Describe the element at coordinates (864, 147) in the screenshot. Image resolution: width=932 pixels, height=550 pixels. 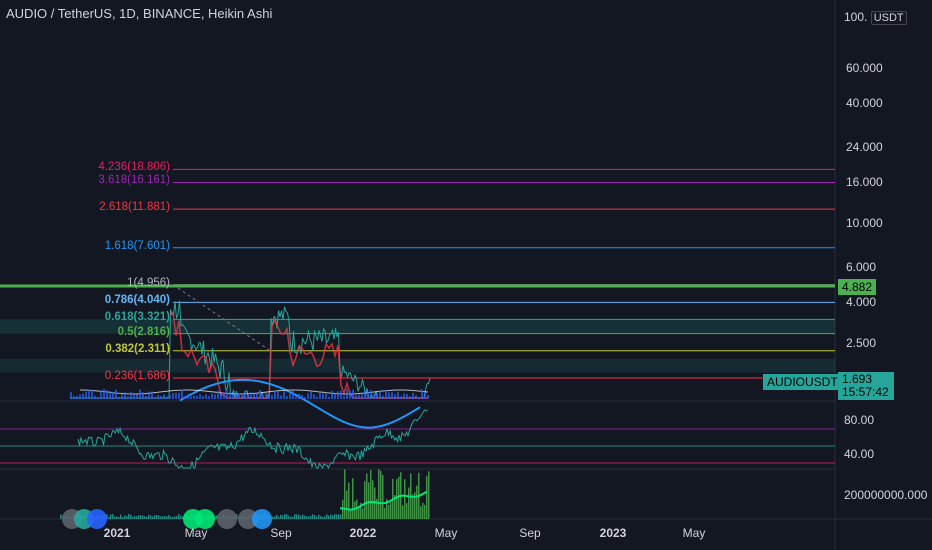
I see `price-tick: 24.000` at that location.